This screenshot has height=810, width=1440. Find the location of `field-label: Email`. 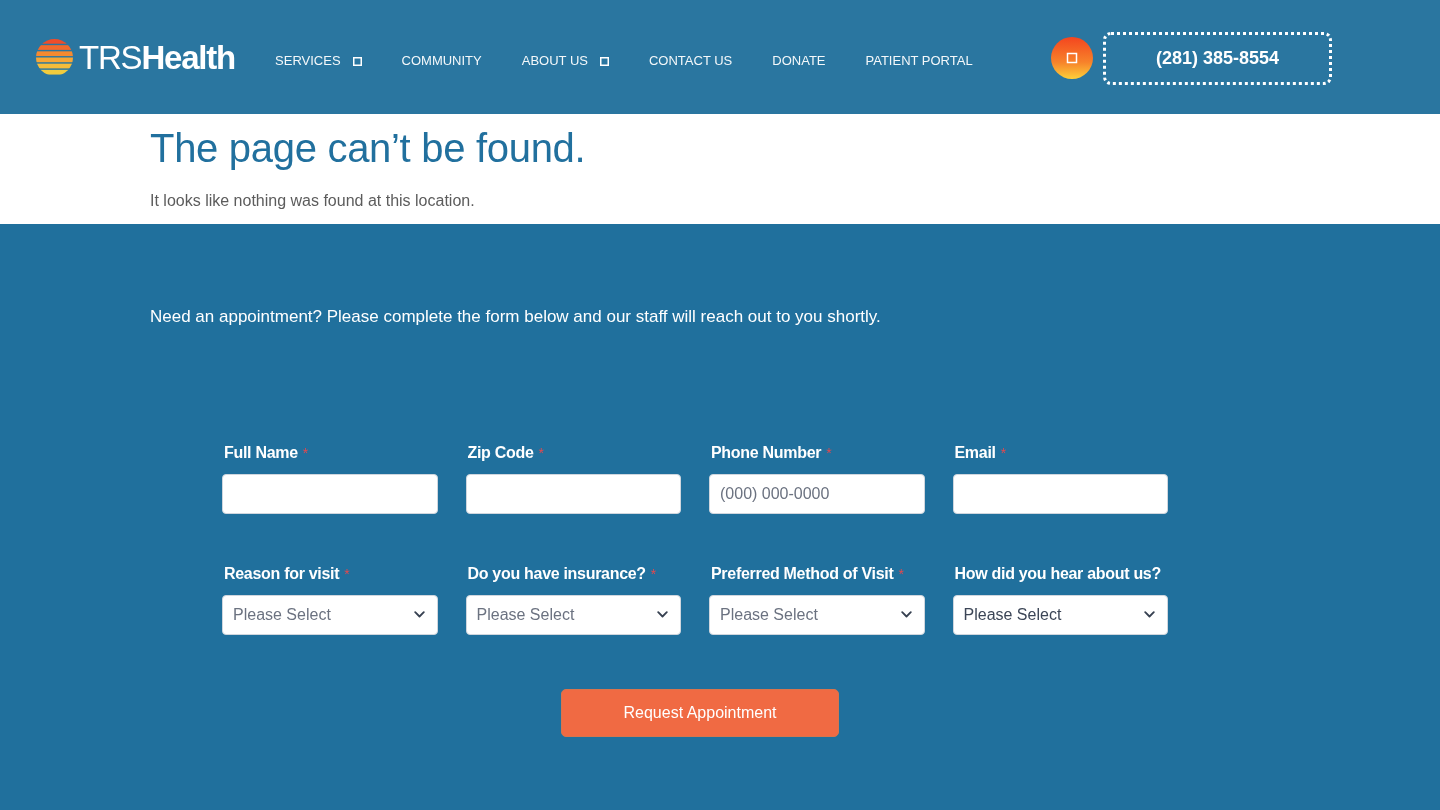

field-label: Email is located at coordinates (975, 452).